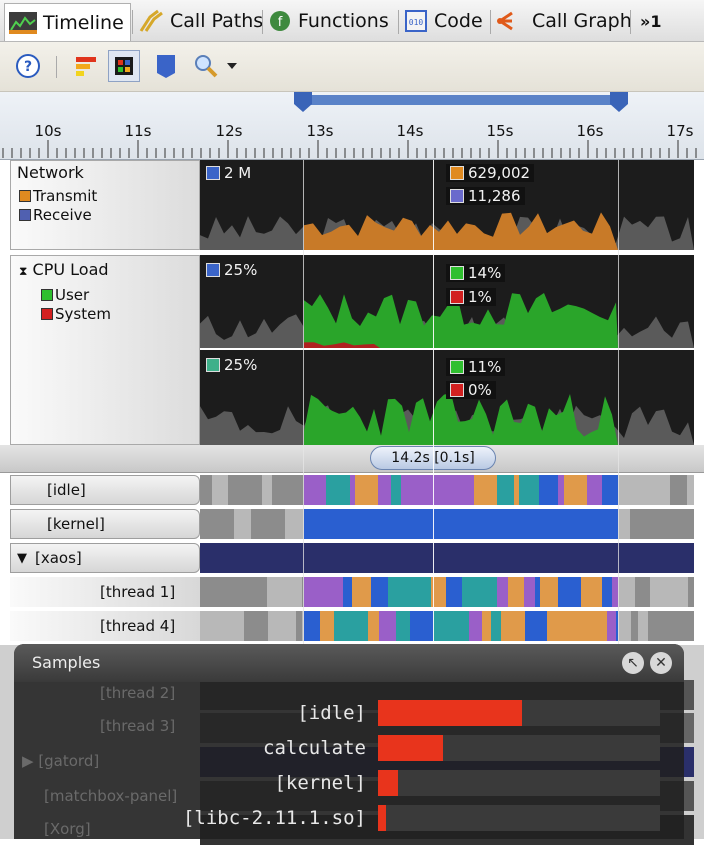 Image resolution: width=704 pixels, height=845 pixels. I want to click on faded-matchbox-label: [matchbox-panel], so click(111, 796).